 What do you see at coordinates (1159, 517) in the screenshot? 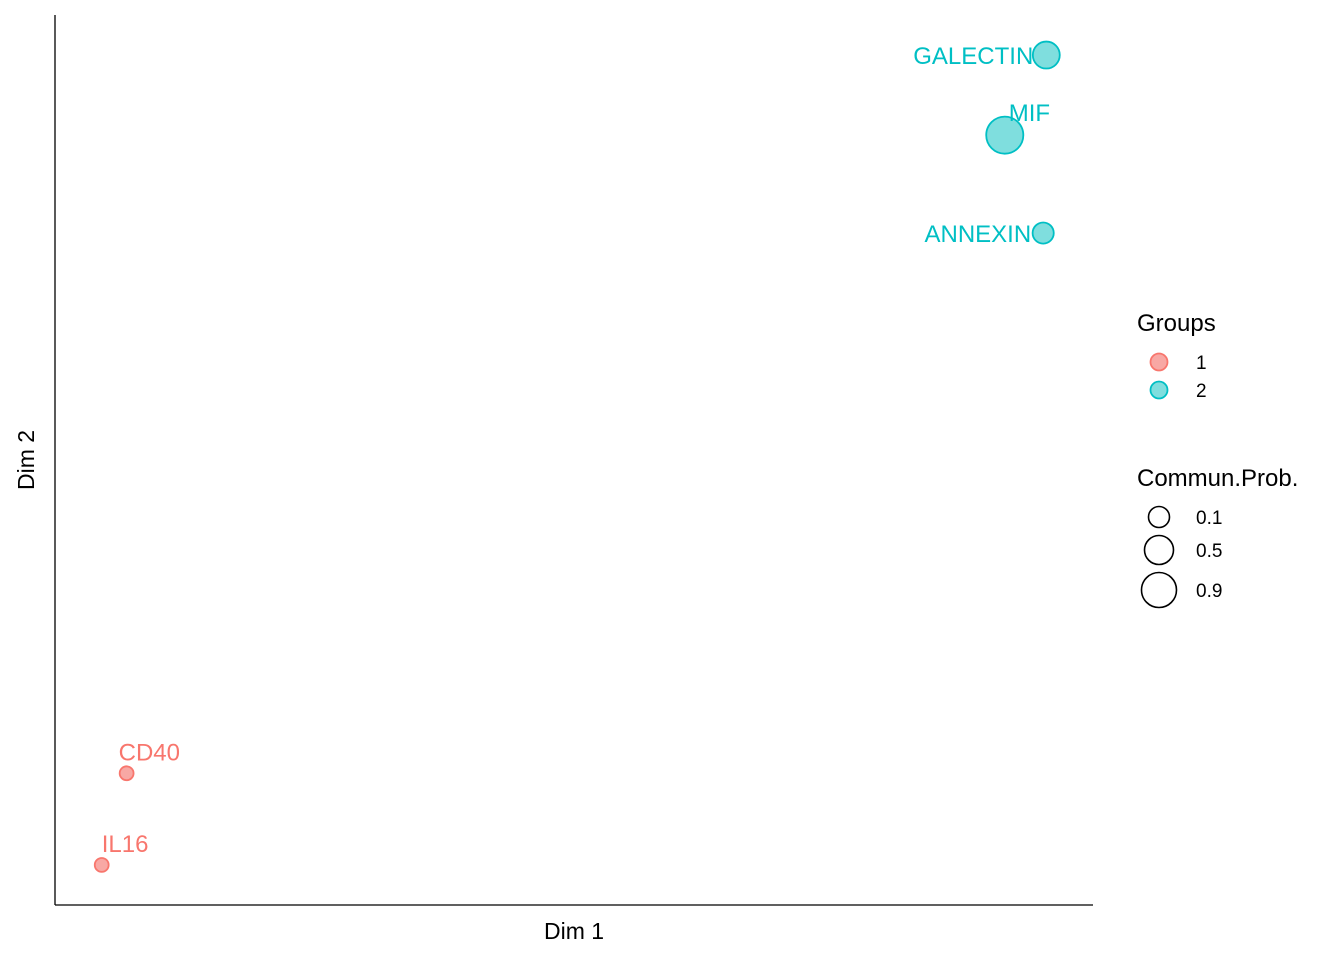
I see `legend-size-key-0.1` at bounding box center [1159, 517].